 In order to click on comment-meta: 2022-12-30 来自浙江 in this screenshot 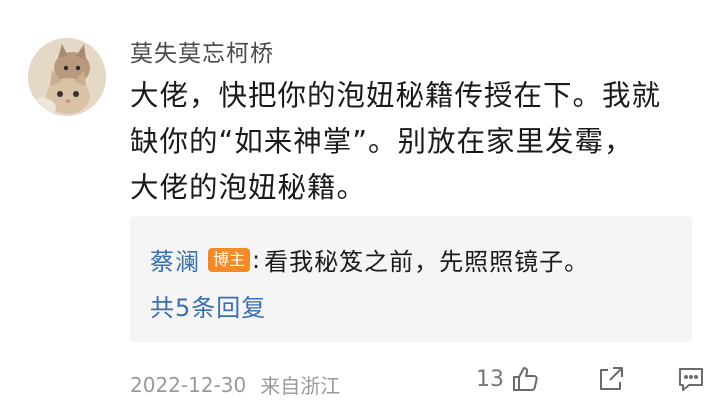, I will do `click(235, 384)`.